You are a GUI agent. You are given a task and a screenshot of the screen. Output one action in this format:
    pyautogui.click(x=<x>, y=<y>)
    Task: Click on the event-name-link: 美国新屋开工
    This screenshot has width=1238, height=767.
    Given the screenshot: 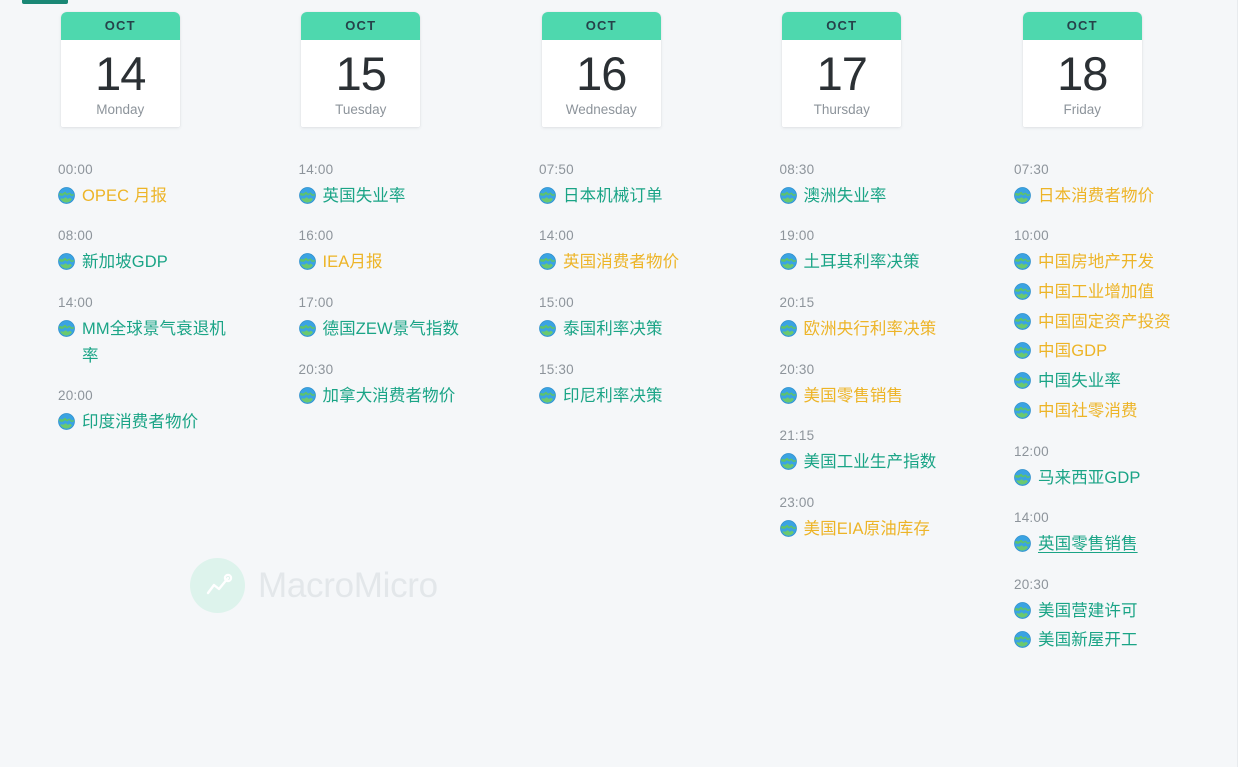 What is the action you would take?
    pyautogui.click(x=1088, y=640)
    